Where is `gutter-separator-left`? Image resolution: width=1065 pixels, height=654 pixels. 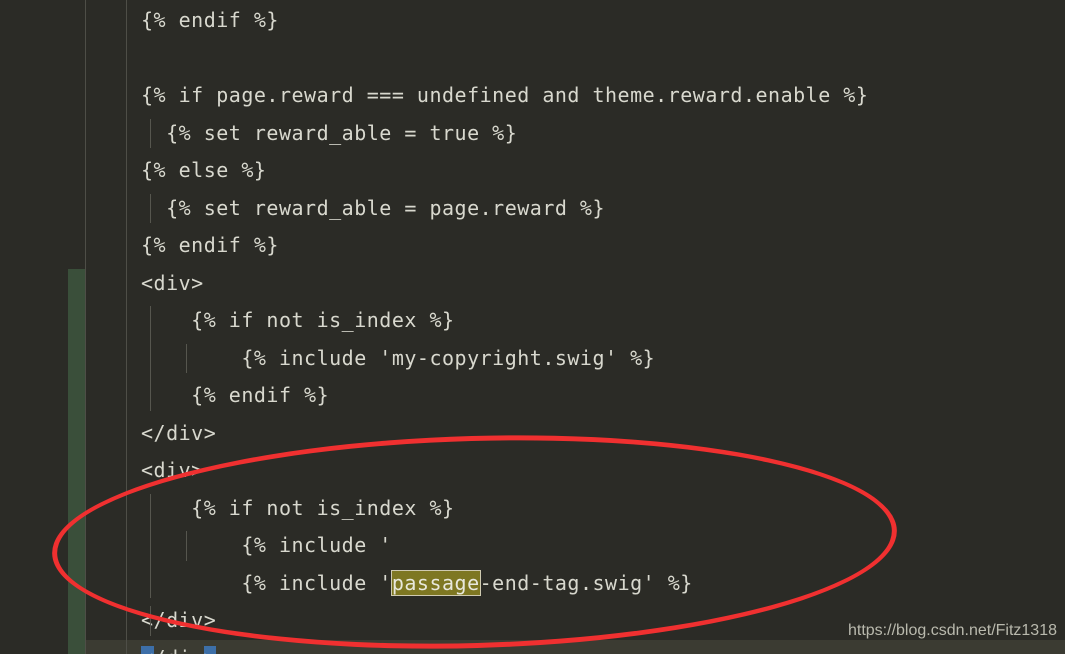 gutter-separator-left is located at coordinates (85, 327).